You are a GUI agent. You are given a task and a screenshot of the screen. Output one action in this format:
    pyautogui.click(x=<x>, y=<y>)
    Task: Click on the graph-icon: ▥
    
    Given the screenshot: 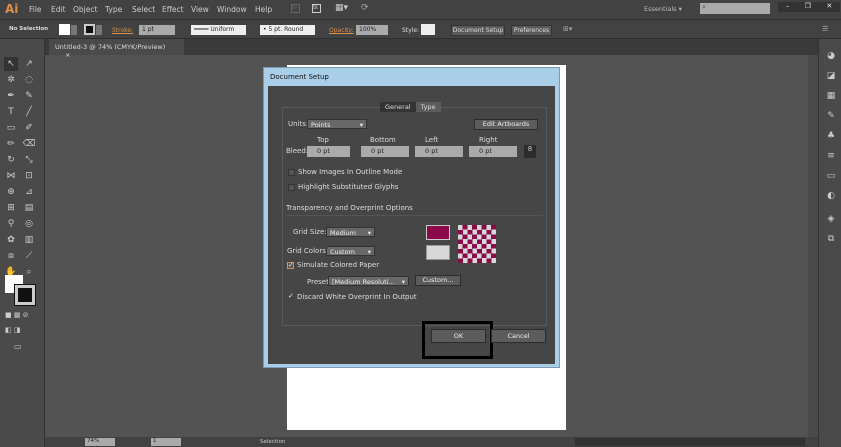 What is the action you would take?
    pyautogui.click(x=29, y=240)
    